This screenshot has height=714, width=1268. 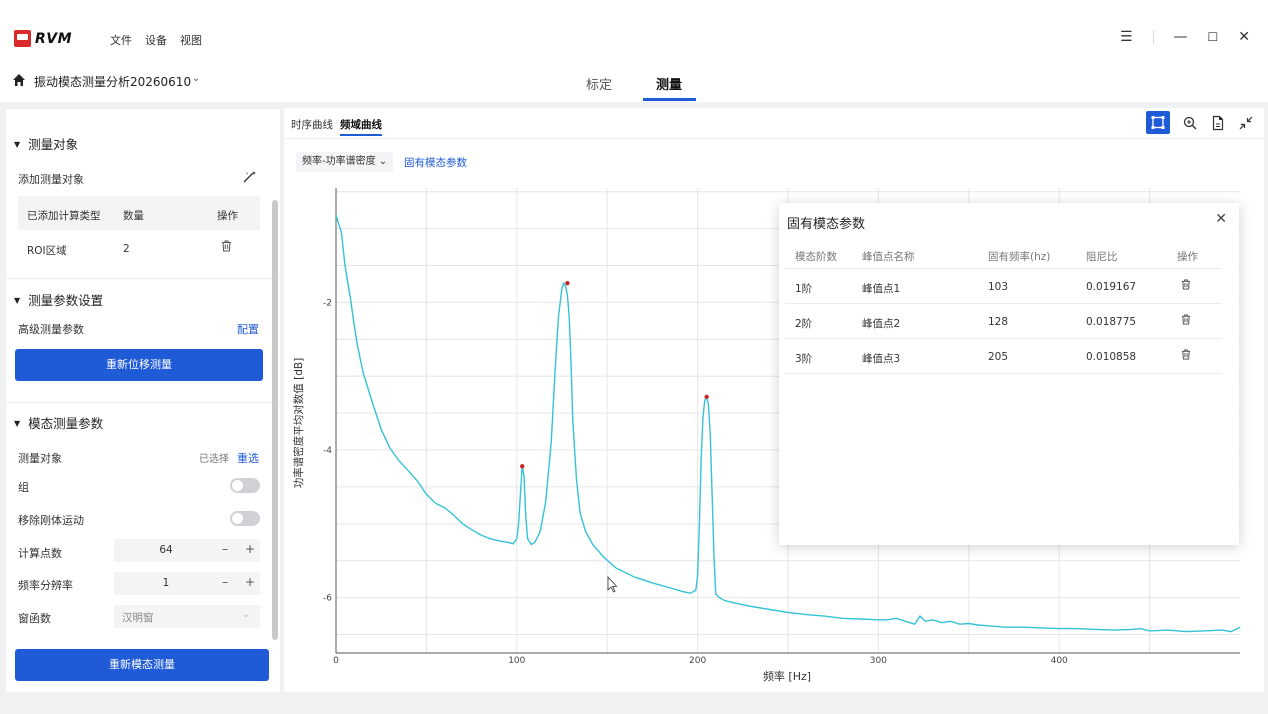 I want to click on x-tick-label: 200, so click(x=697, y=661).